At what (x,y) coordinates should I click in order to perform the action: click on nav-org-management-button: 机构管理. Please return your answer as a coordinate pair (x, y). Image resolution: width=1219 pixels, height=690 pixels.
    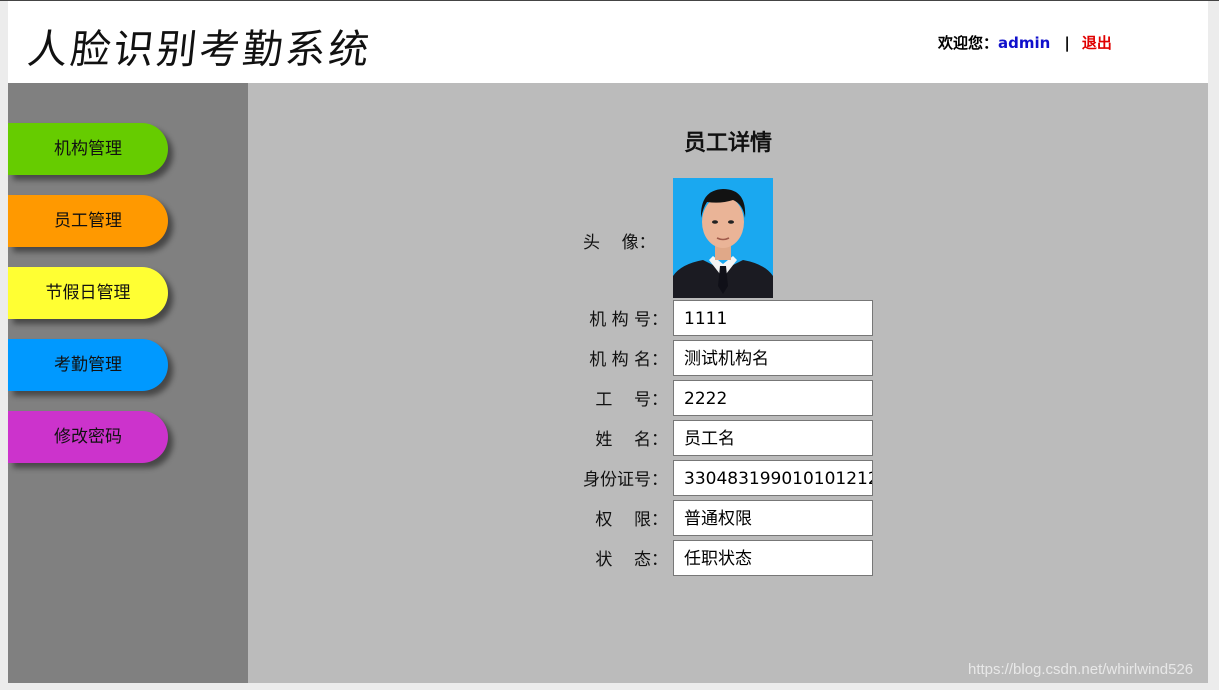
    Looking at the image, I should click on (88, 149).